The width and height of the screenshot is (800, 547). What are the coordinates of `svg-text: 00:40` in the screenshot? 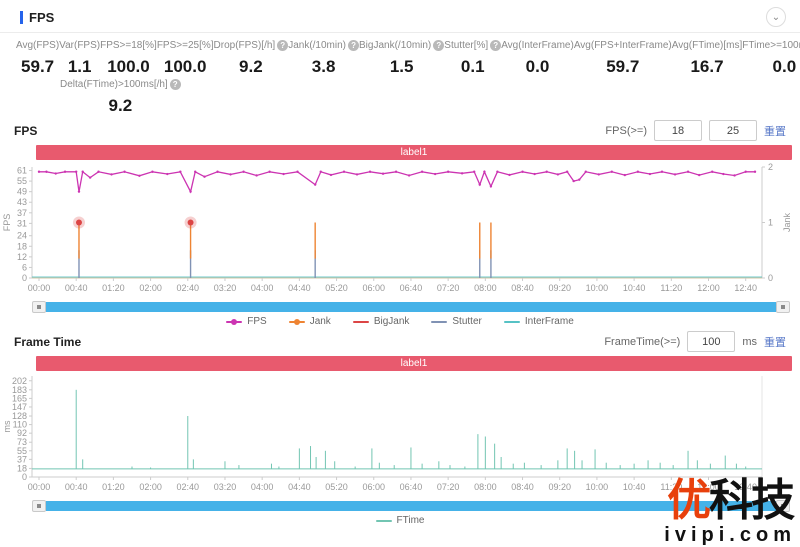 It's located at (76, 487).